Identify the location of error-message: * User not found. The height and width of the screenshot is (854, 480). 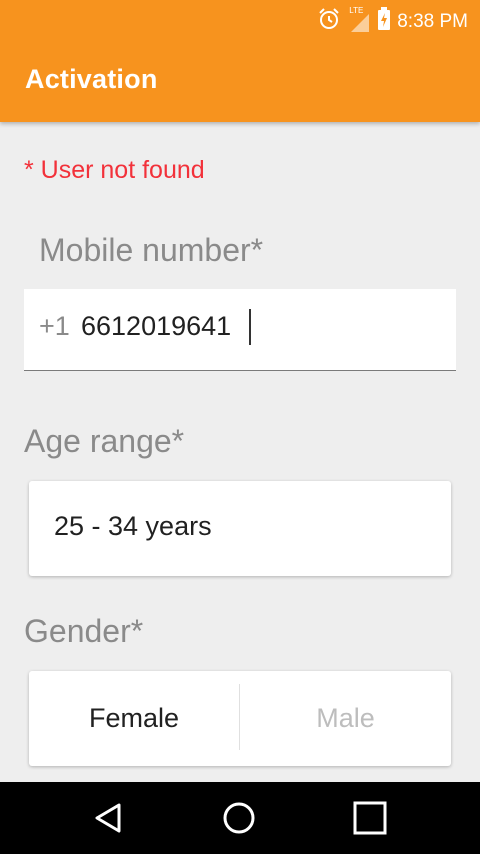
(114, 170).